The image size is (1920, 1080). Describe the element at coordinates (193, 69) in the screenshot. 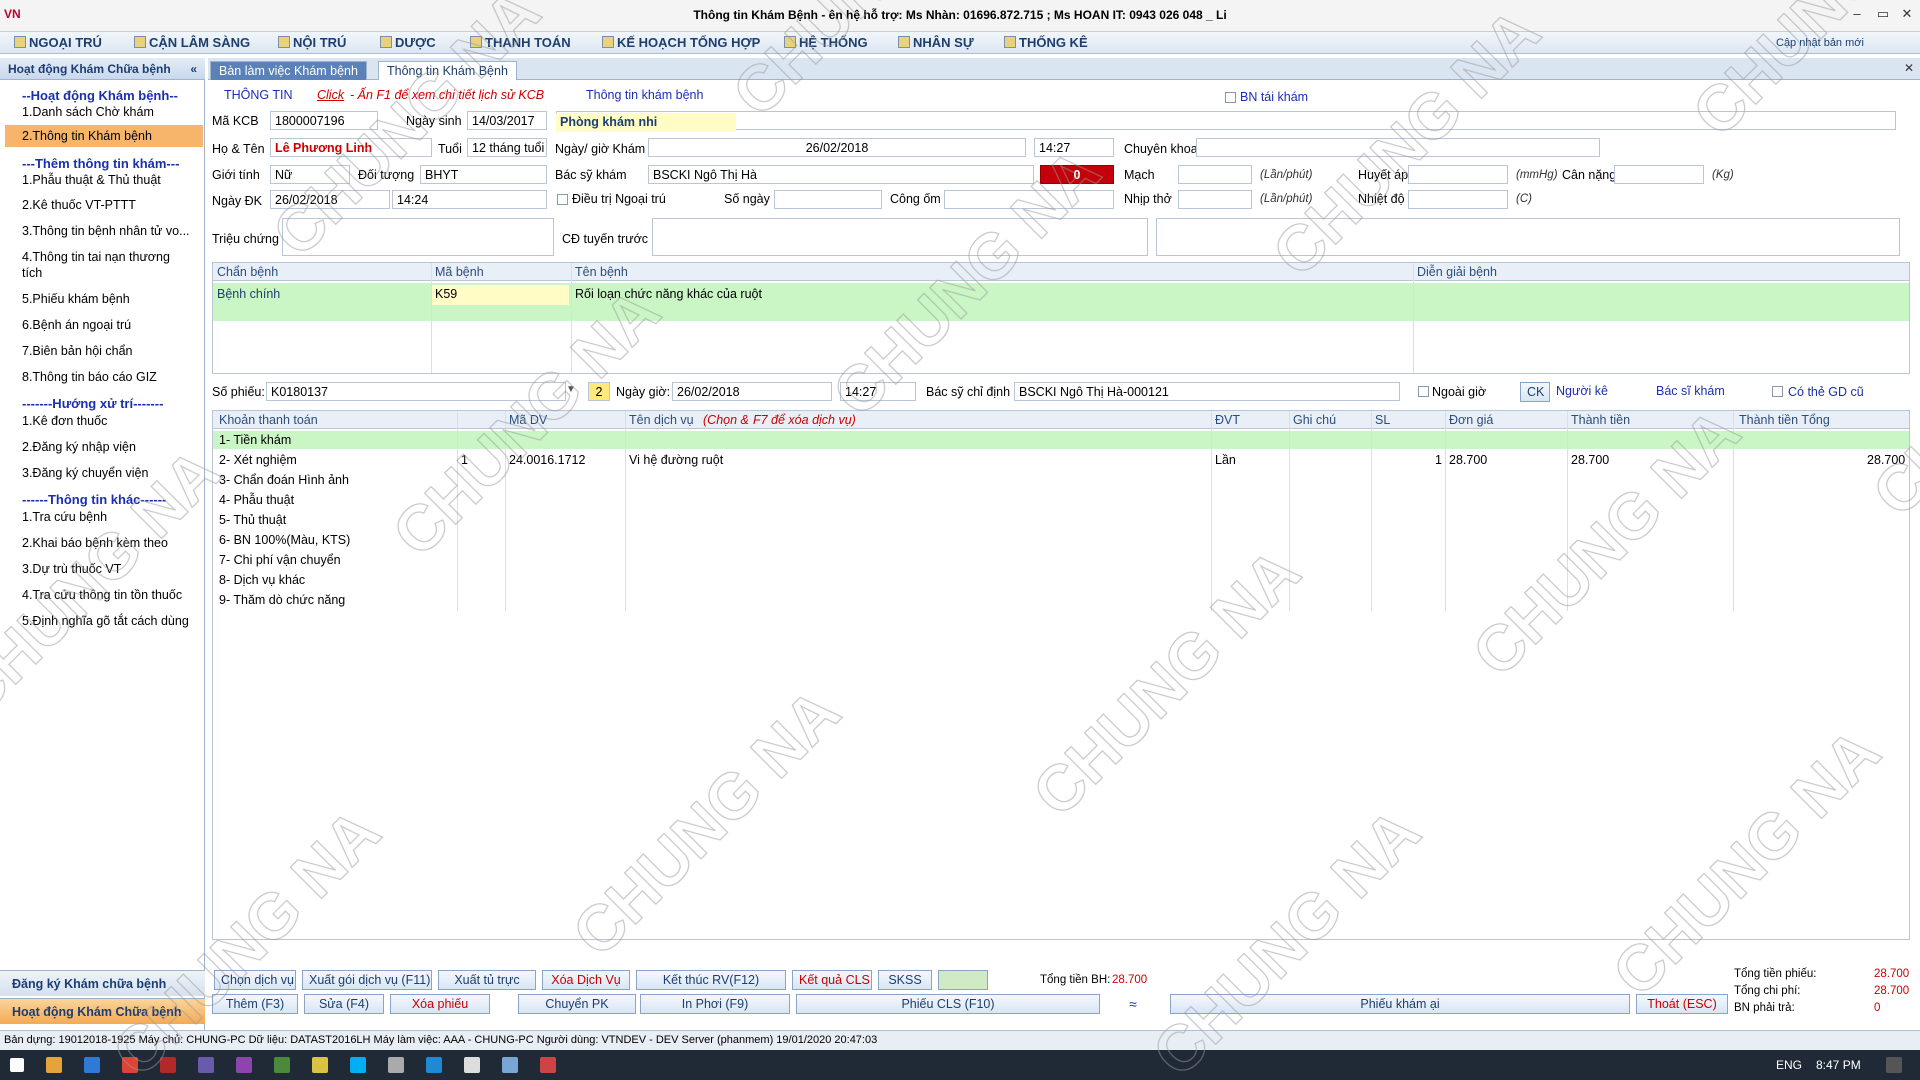

I see `collapse-icon: «` at that location.